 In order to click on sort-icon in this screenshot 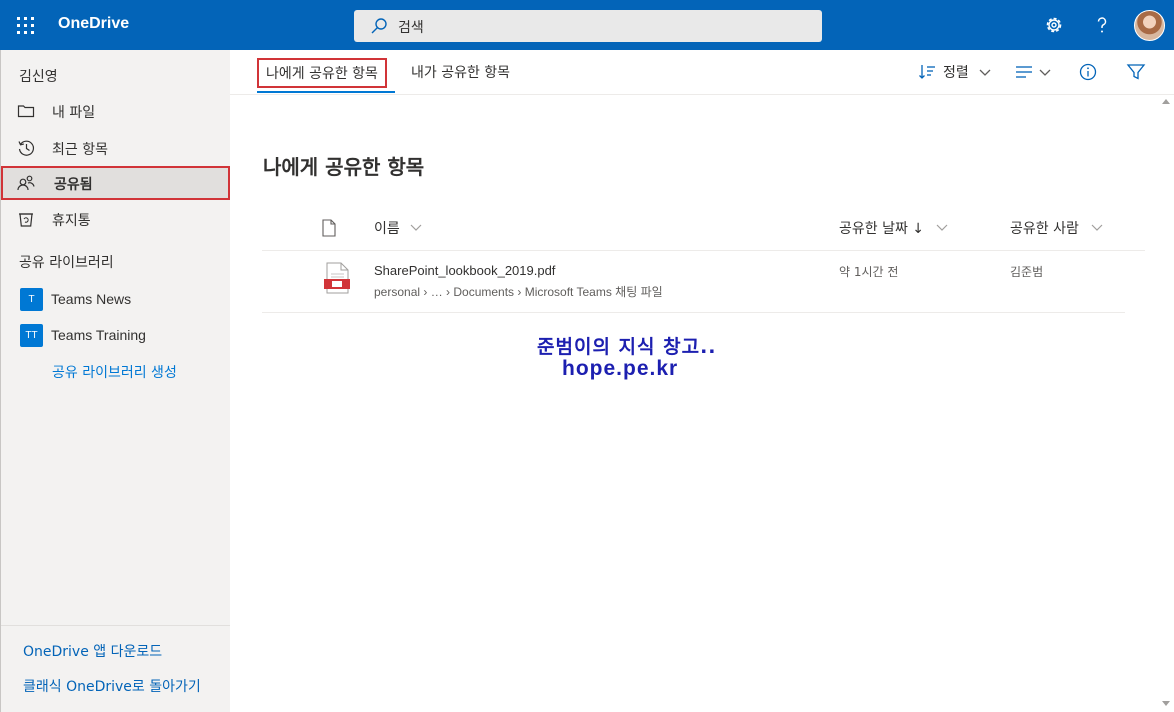, I will do `click(928, 72)`.